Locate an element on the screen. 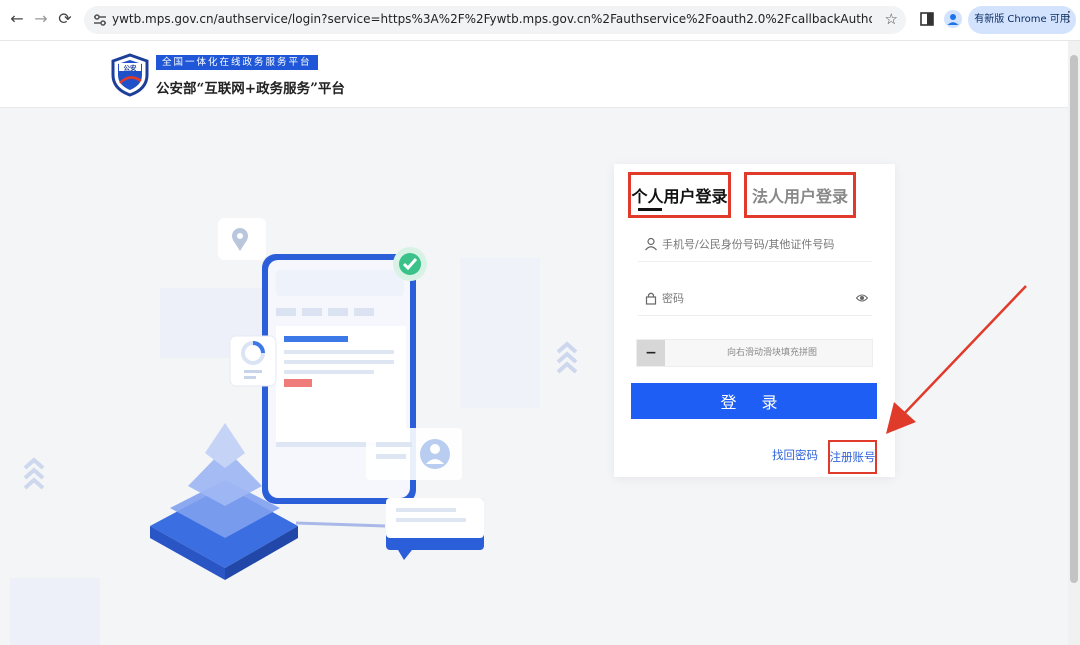 The width and height of the screenshot is (1080, 645). portal-name: 公安部“互联网+政务服务”平台 is located at coordinates (250, 89).